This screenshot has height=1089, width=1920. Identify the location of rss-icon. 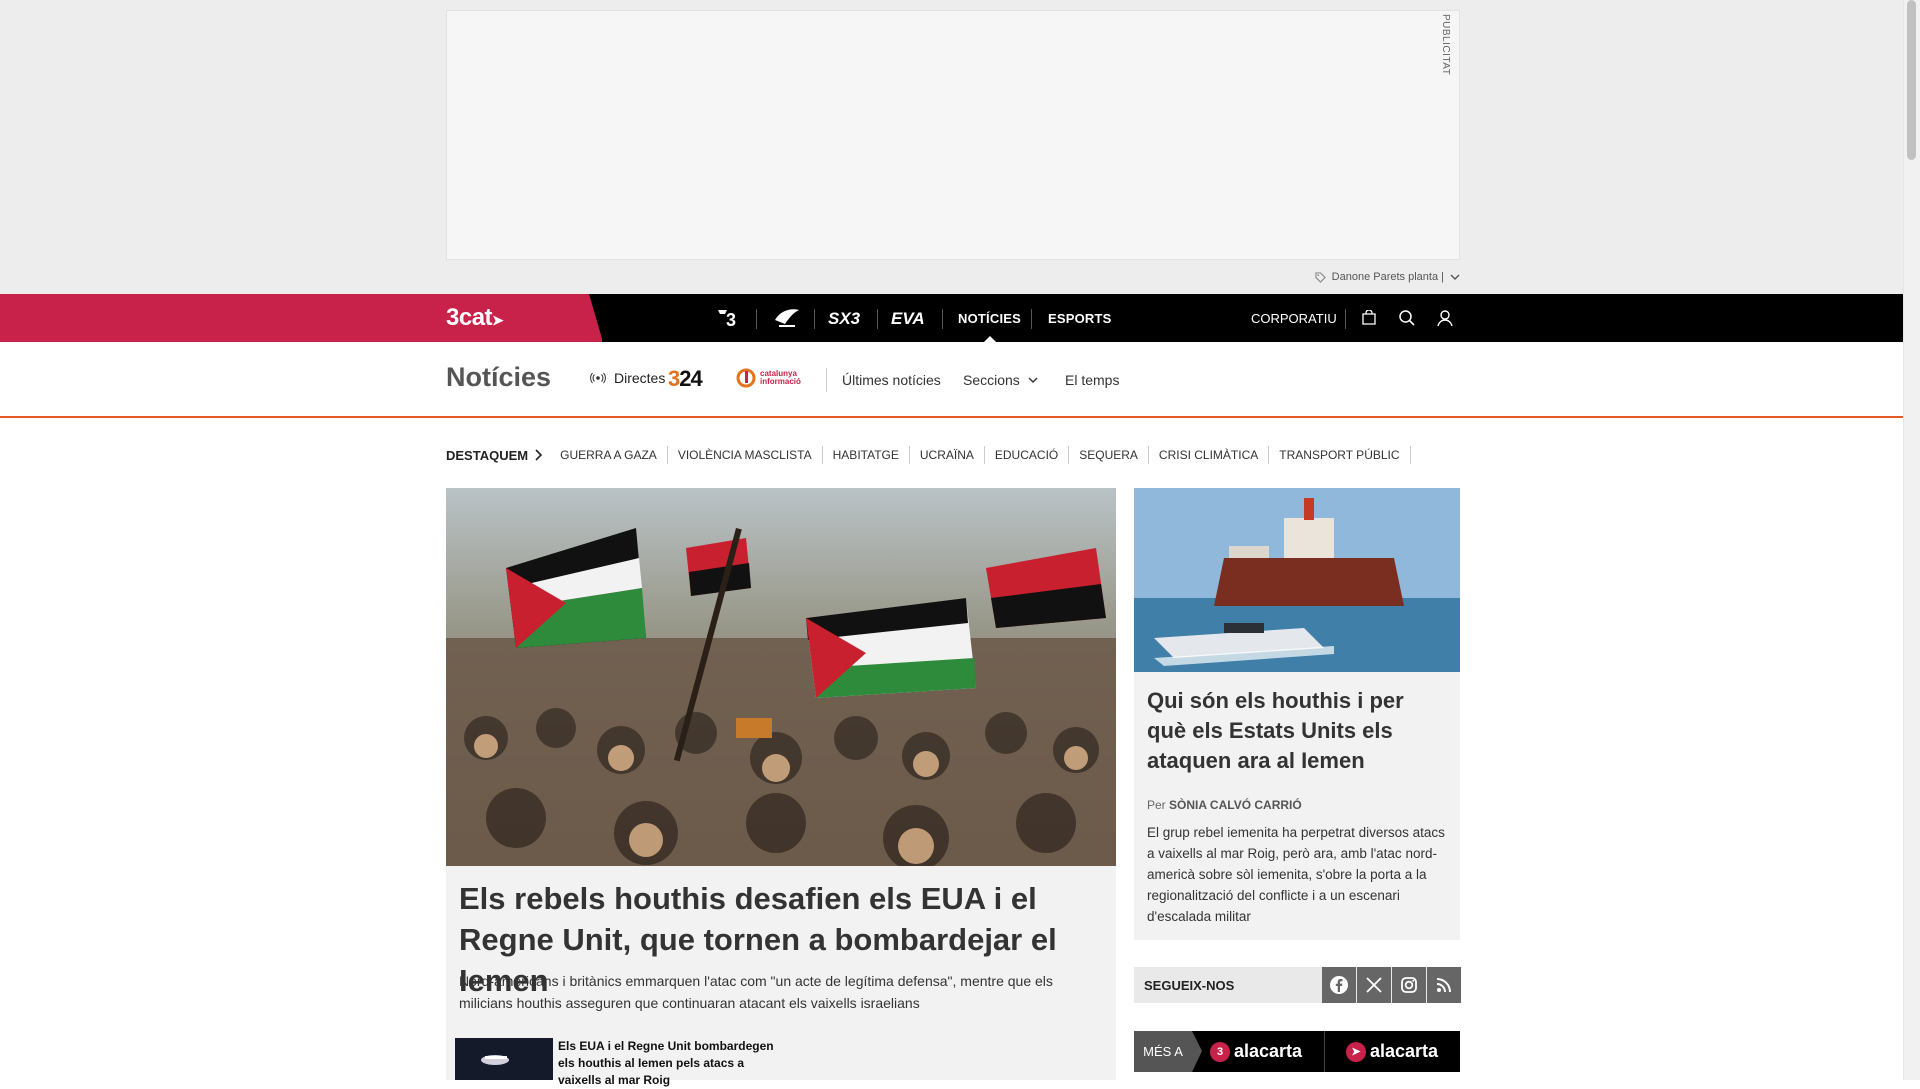
(1444, 985).